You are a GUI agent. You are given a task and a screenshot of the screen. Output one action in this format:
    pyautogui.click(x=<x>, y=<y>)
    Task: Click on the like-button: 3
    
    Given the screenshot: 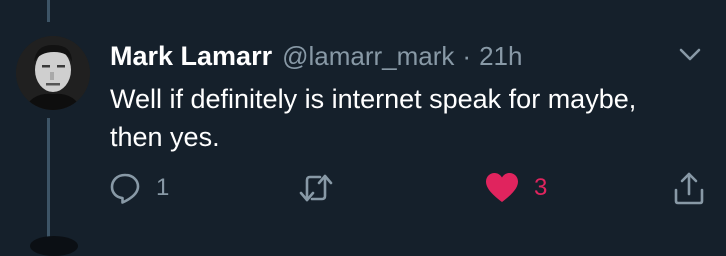 What is the action you would take?
    pyautogui.click(x=515, y=188)
    